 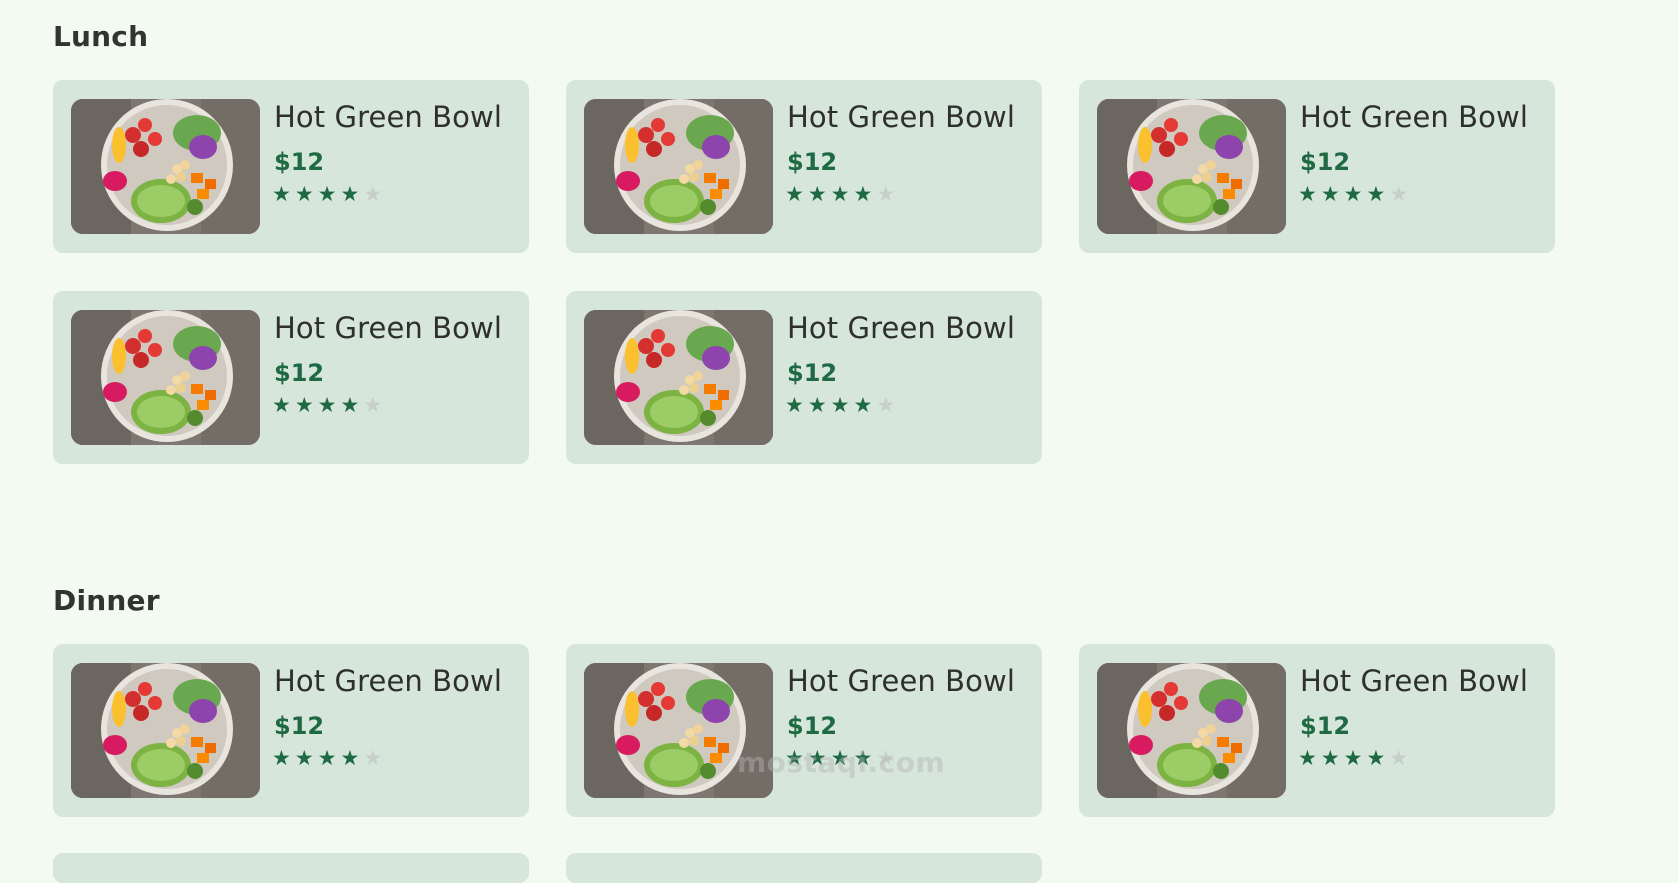 I want to click on section-title-lunch: Lunch, so click(x=101, y=36).